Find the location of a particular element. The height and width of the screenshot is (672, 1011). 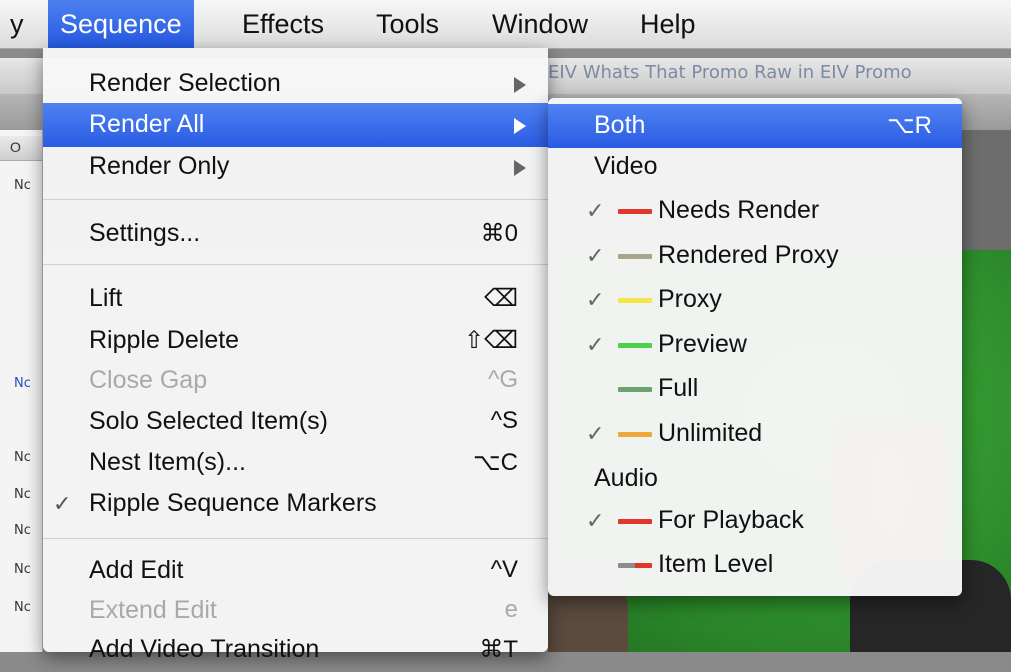

browser-column-header: O is located at coordinates (21, 148).